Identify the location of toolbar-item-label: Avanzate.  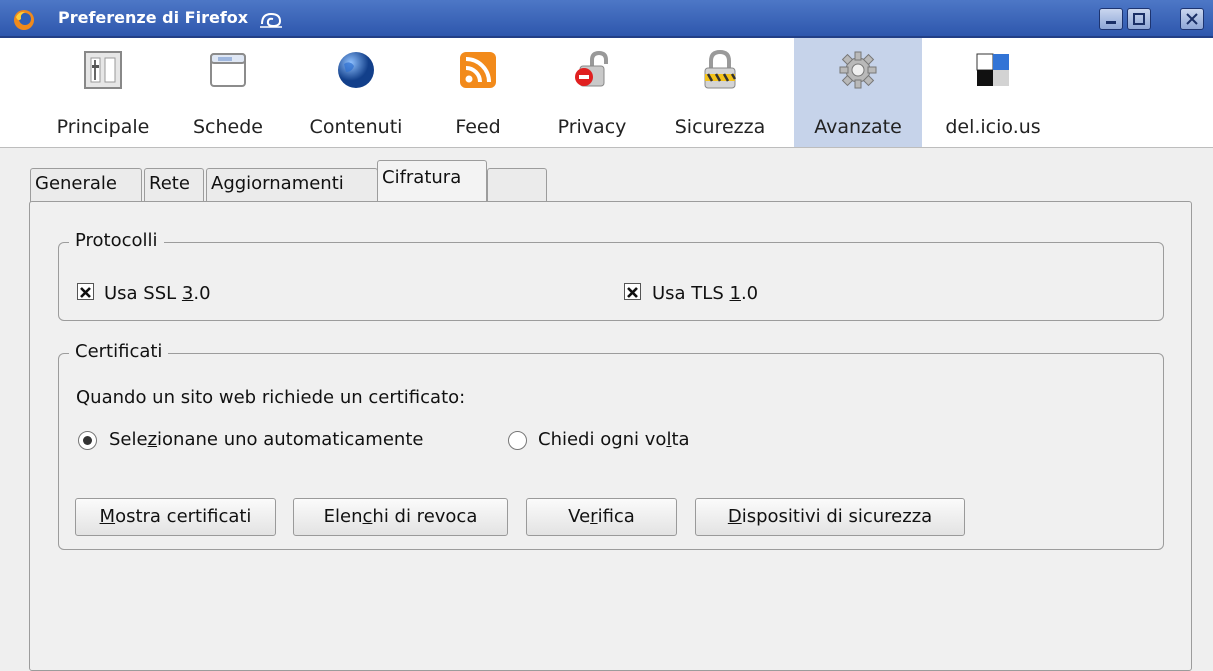
(858, 127).